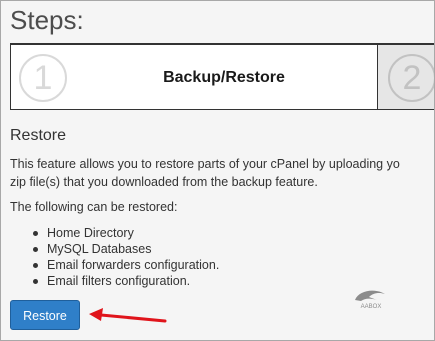 The height and width of the screenshot is (341, 435). What do you see at coordinates (47, 20) in the screenshot?
I see `page-title: Steps:` at bounding box center [47, 20].